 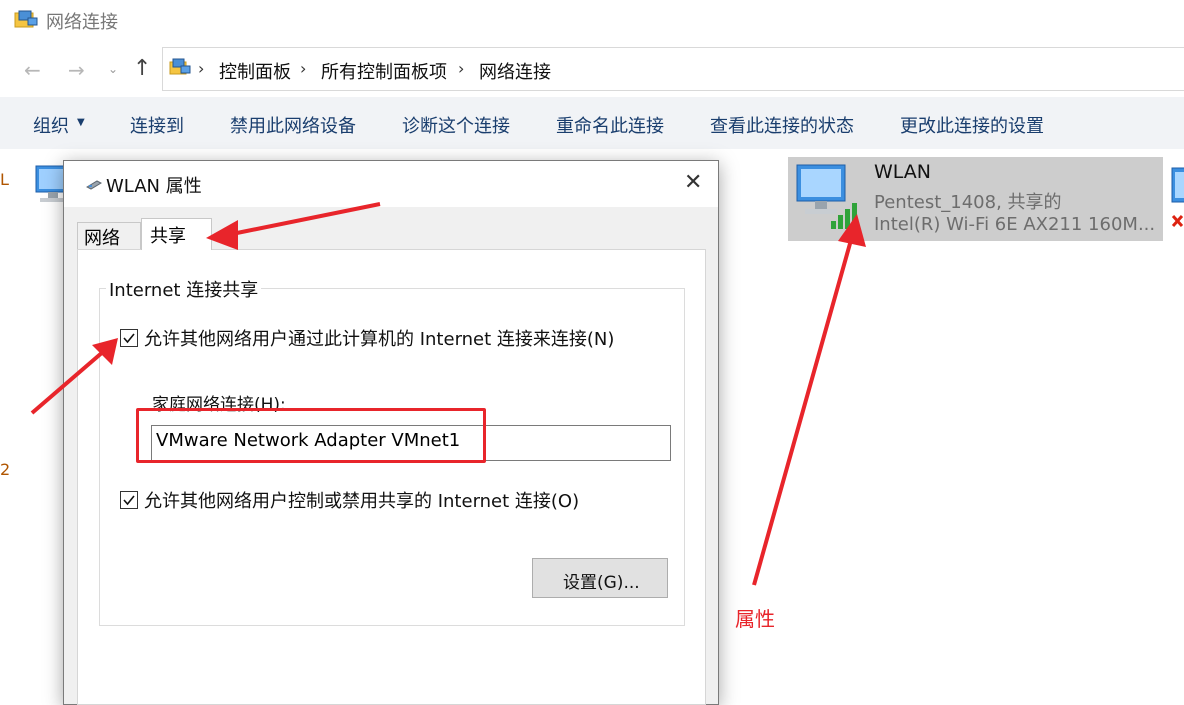 I want to click on arrow-to-wlan-icon, so click(x=802, y=412).